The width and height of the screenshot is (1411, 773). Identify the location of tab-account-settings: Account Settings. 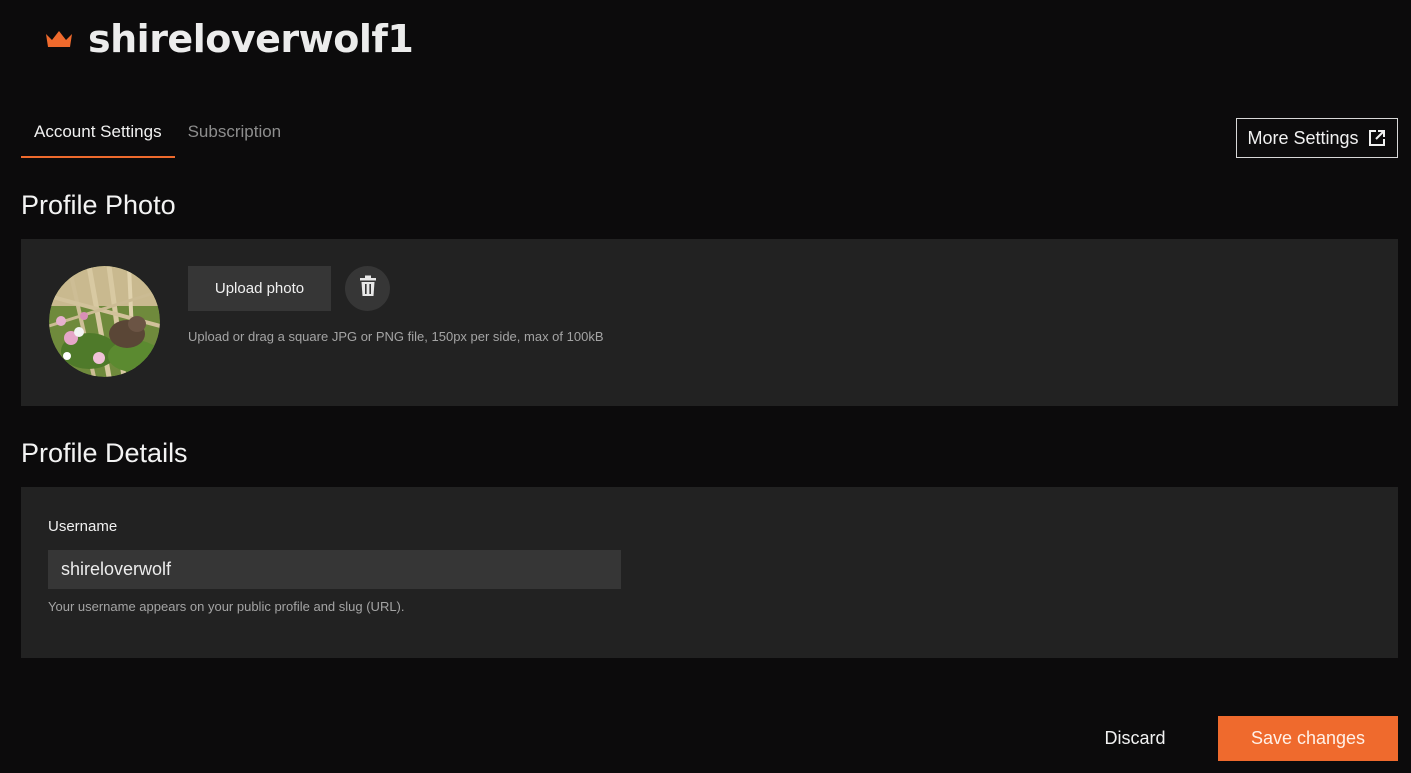
(98, 135).